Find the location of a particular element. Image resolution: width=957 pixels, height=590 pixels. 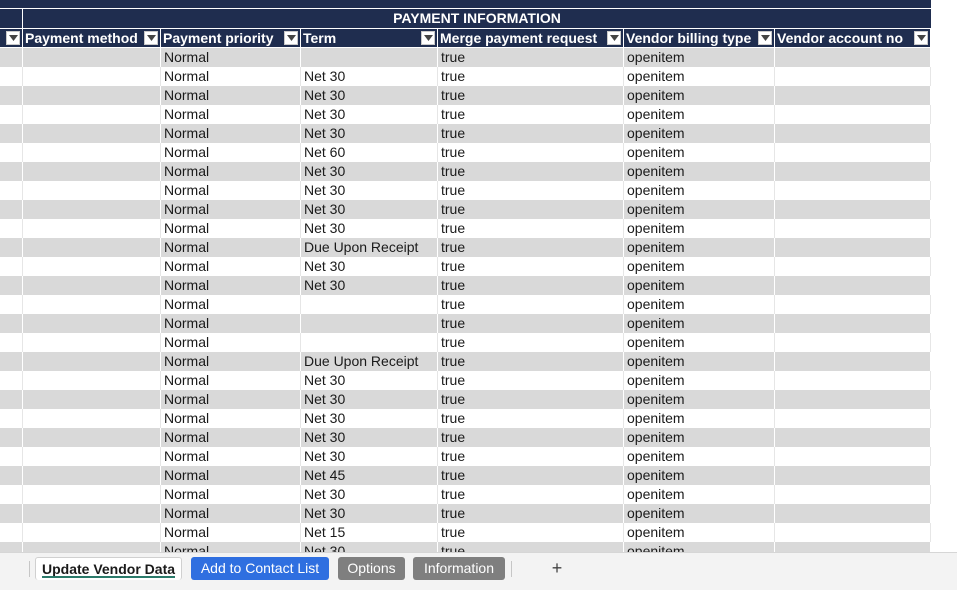

group-header-left-cell is located at coordinates (11, 18).